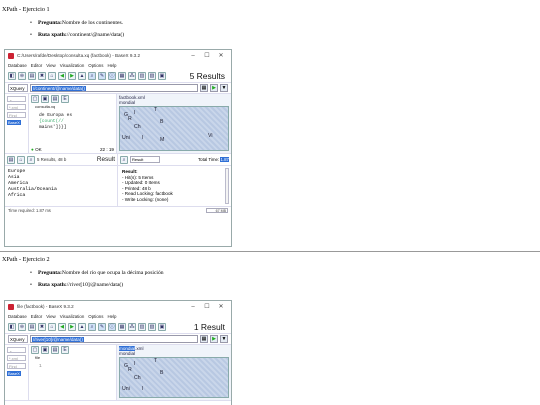  What do you see at coordinates (217, 210) in the screenshot?
I see `memory-indicator: 67 MB` at bounding box center [217, 210].